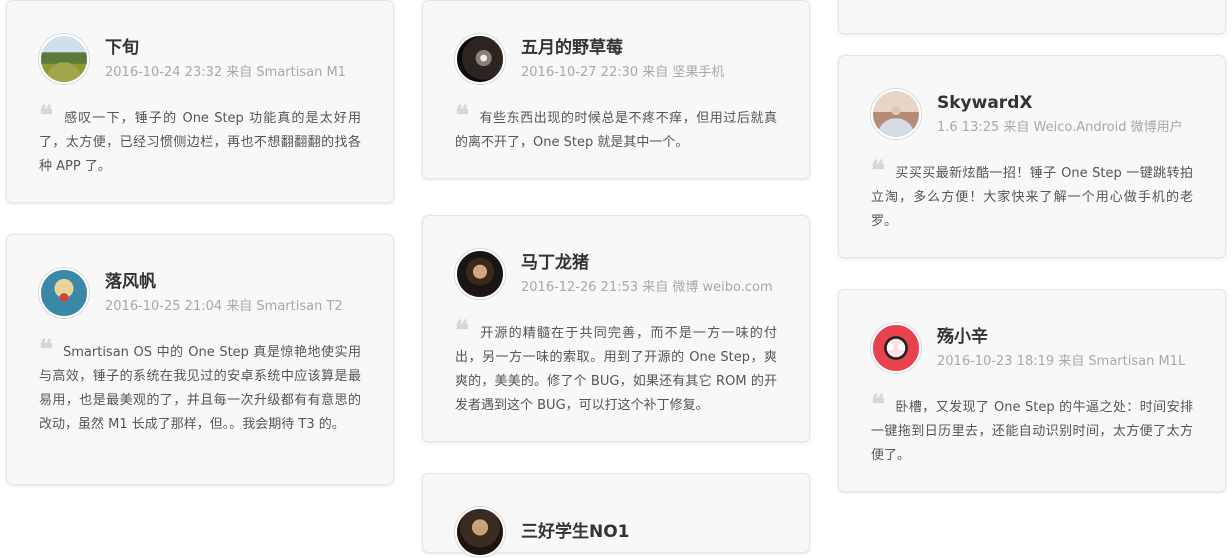  Describe the element at coordinates (1060, 103) in the screenshot. I see `user-name: SkywardX` at that location.